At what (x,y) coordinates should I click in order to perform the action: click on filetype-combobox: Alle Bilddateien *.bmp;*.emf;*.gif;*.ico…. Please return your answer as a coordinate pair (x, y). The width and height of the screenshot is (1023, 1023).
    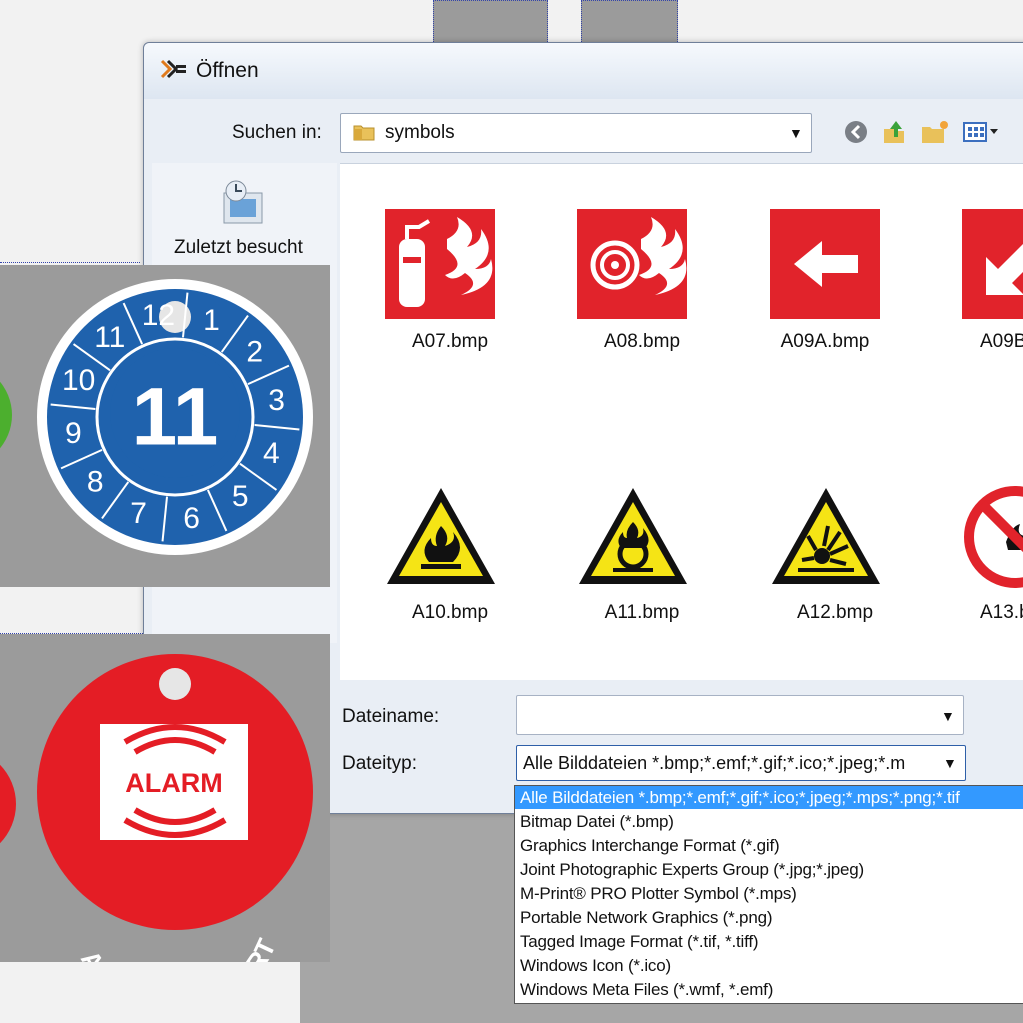
    Looking at the image, I should click on (741, 763).